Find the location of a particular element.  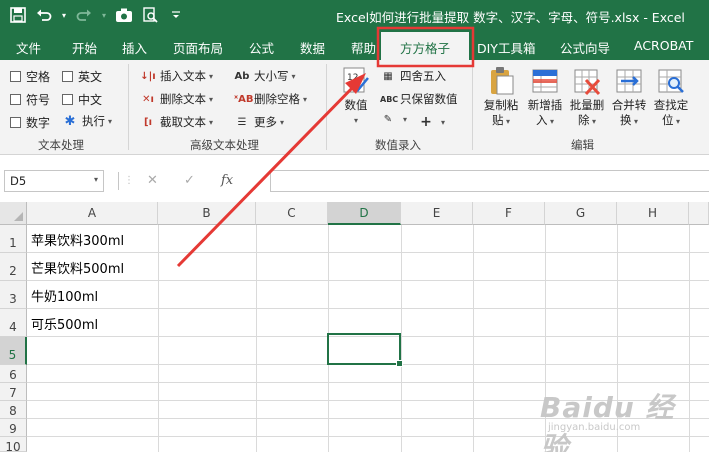

insert-text-button: ↓|ı 插入文本 ▾ is located at coordinates (176, 76).